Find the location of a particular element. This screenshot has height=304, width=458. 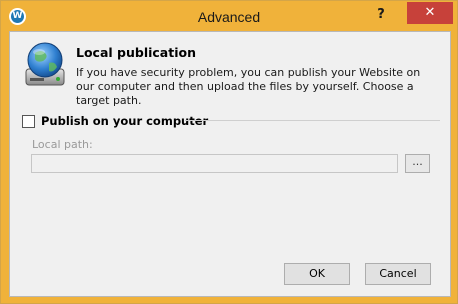

publish-checkbox-label: Publish on your computer is located at coordinates (124, 121).